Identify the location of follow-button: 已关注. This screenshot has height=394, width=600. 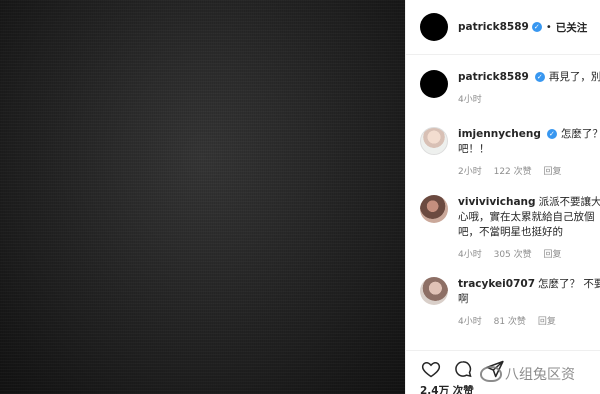
(572, 27).